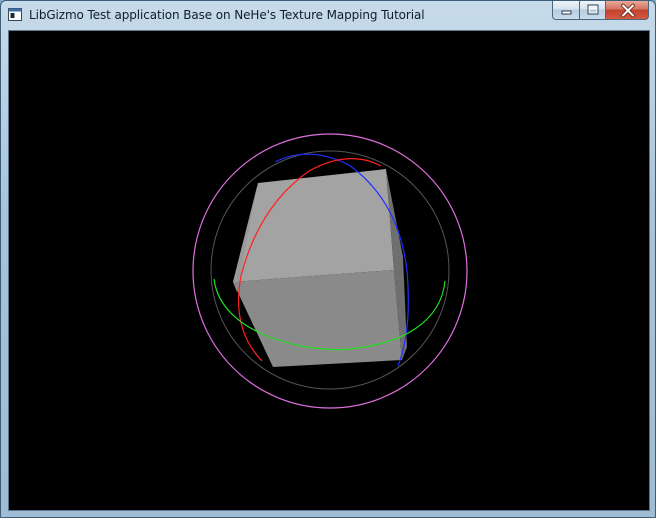 The height and width of the screenshot is (518, 656). Describe the element at coordinates (15, 14) in the screenshot. I see `app-window-icon` at that location.